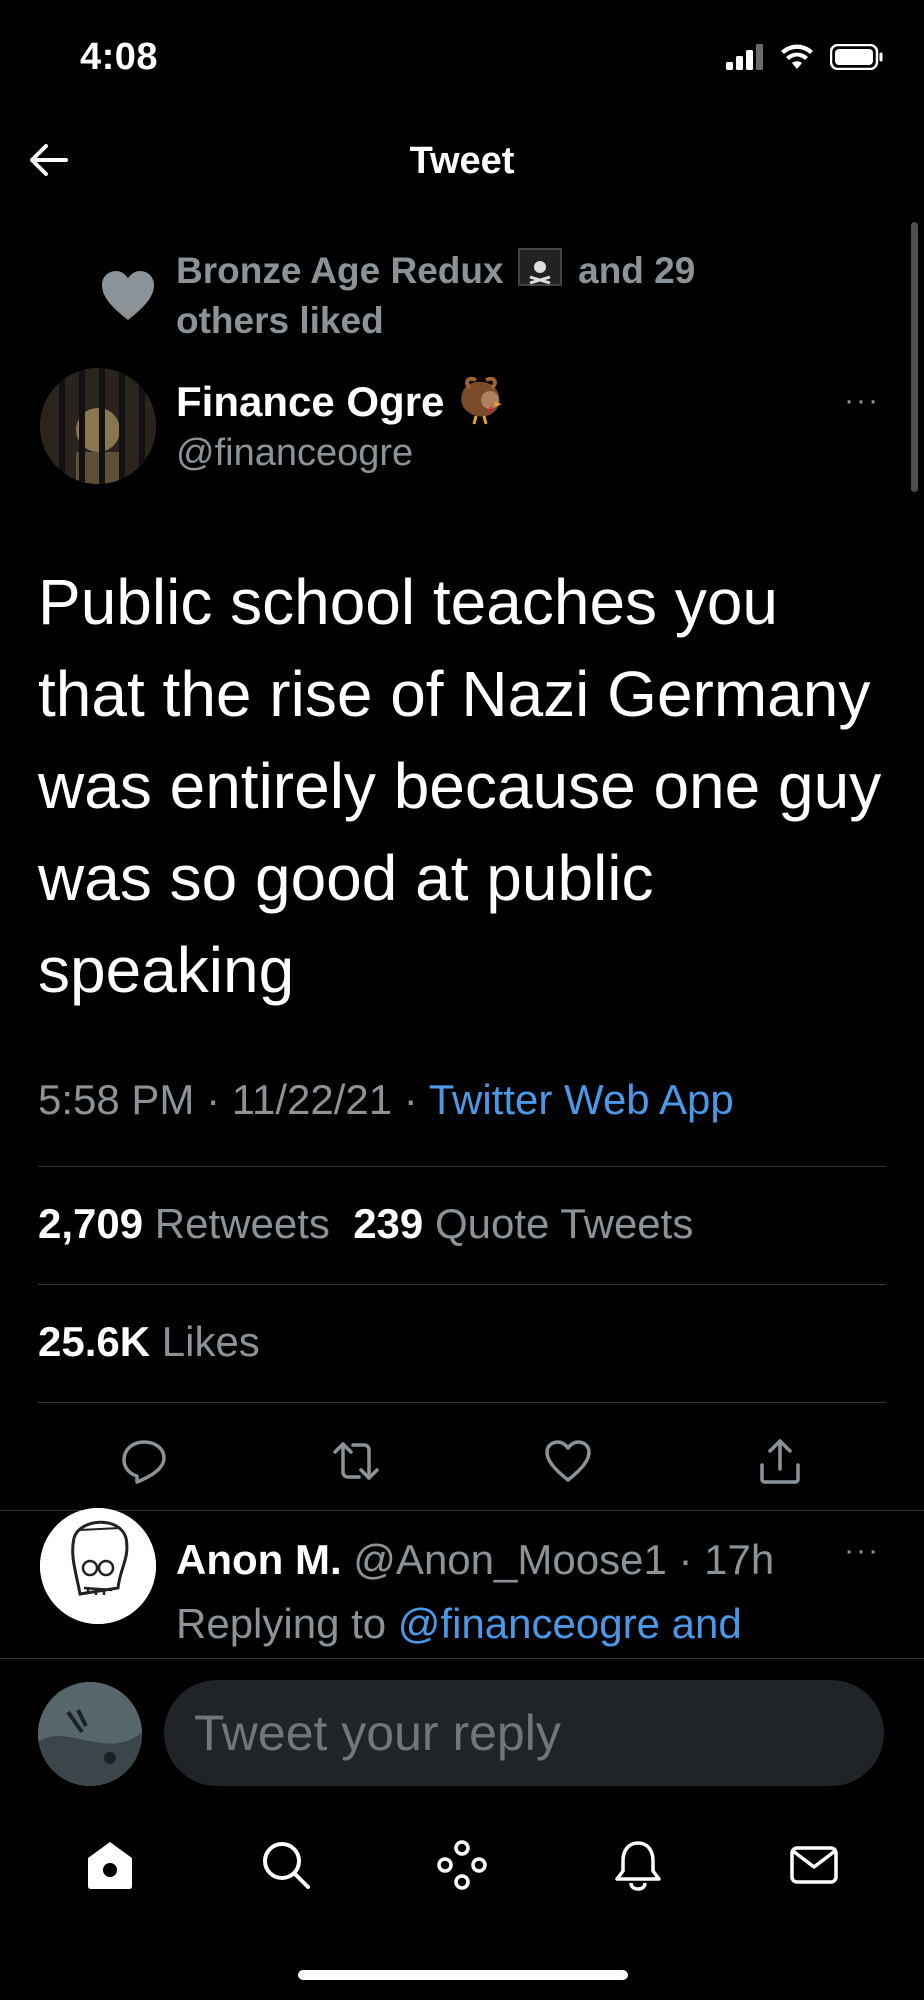 Image resolution: width=924 pixels, height=2000 pixels. Describe the element at coordinates (539, 267) in the screenshot. I see `pirate-flag-icon` at that location.